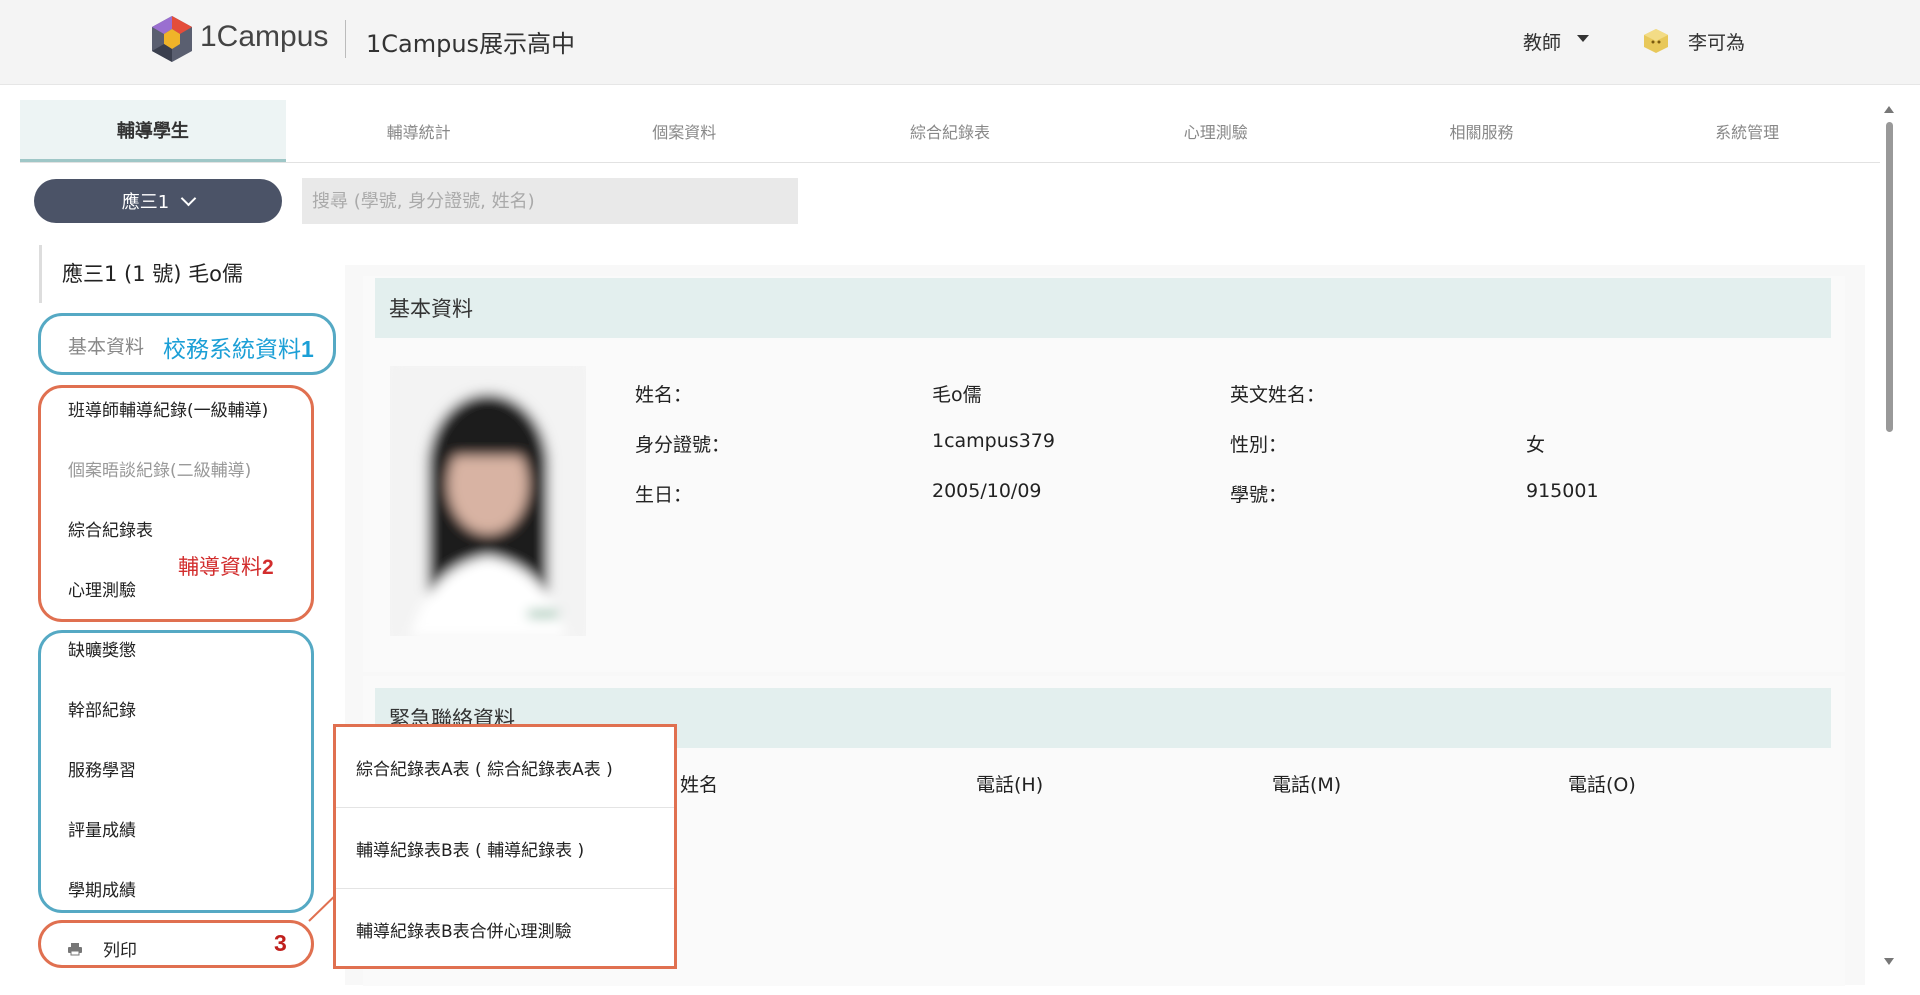  Describe the element at coordinates (1259, 445) in the screenshot. I see `gender-label: 性別：` at that location.